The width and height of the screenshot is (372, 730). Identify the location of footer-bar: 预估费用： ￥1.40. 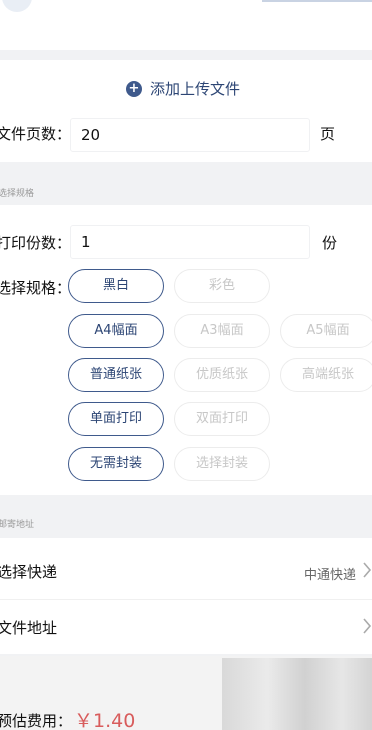
(186, 693).